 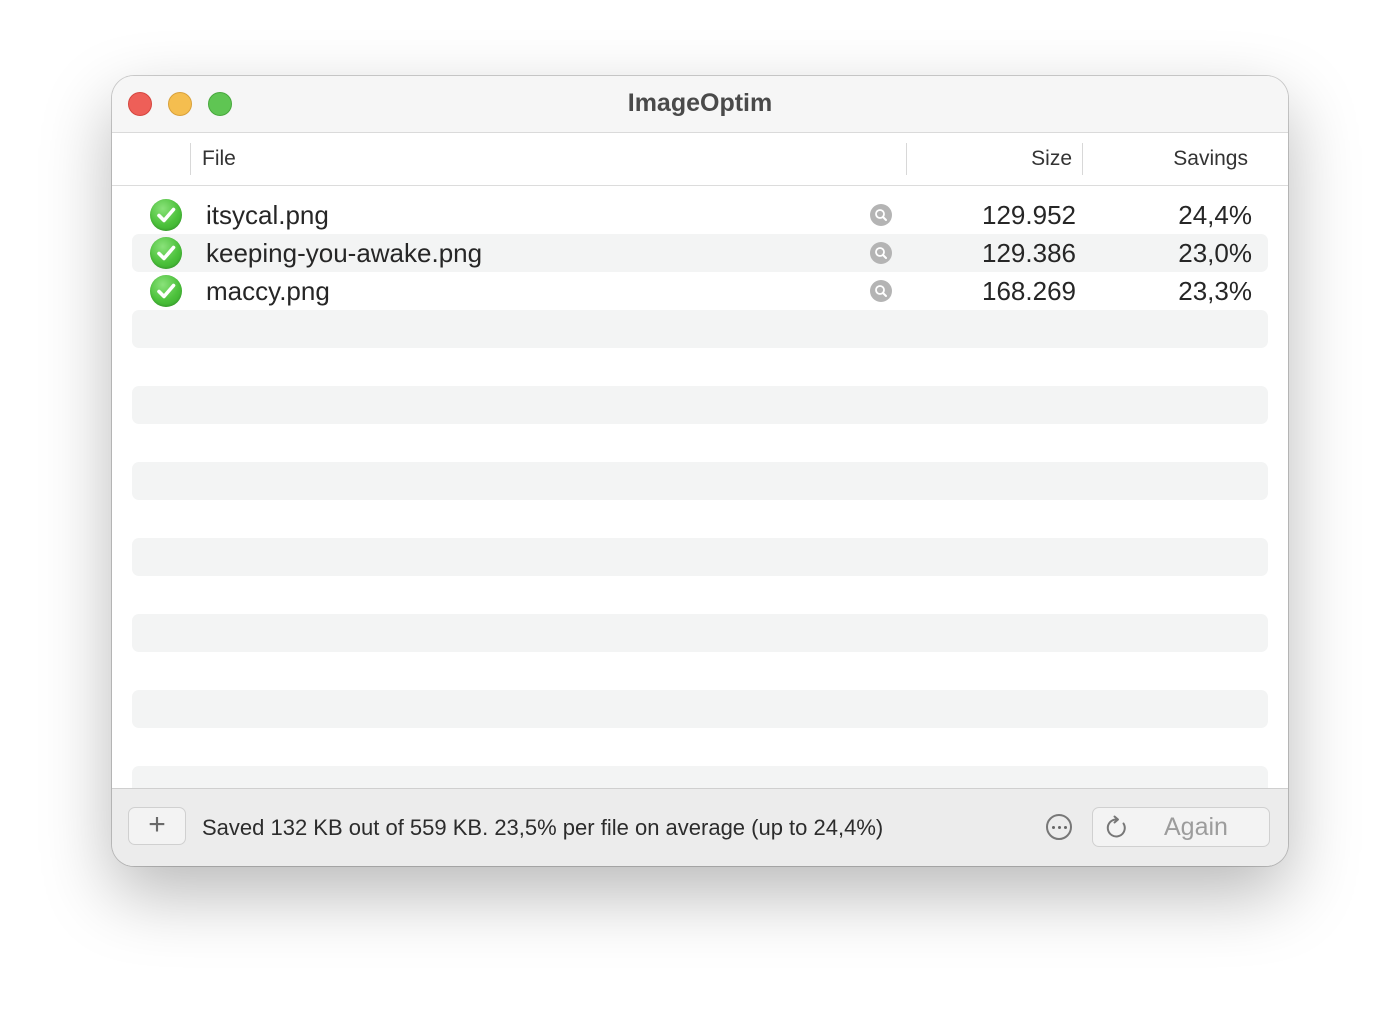 What do you see at coordinates (1059, 827) in the screenshot?
I see `ellipsis-circle-icon` at bounding box center [1059, 827].